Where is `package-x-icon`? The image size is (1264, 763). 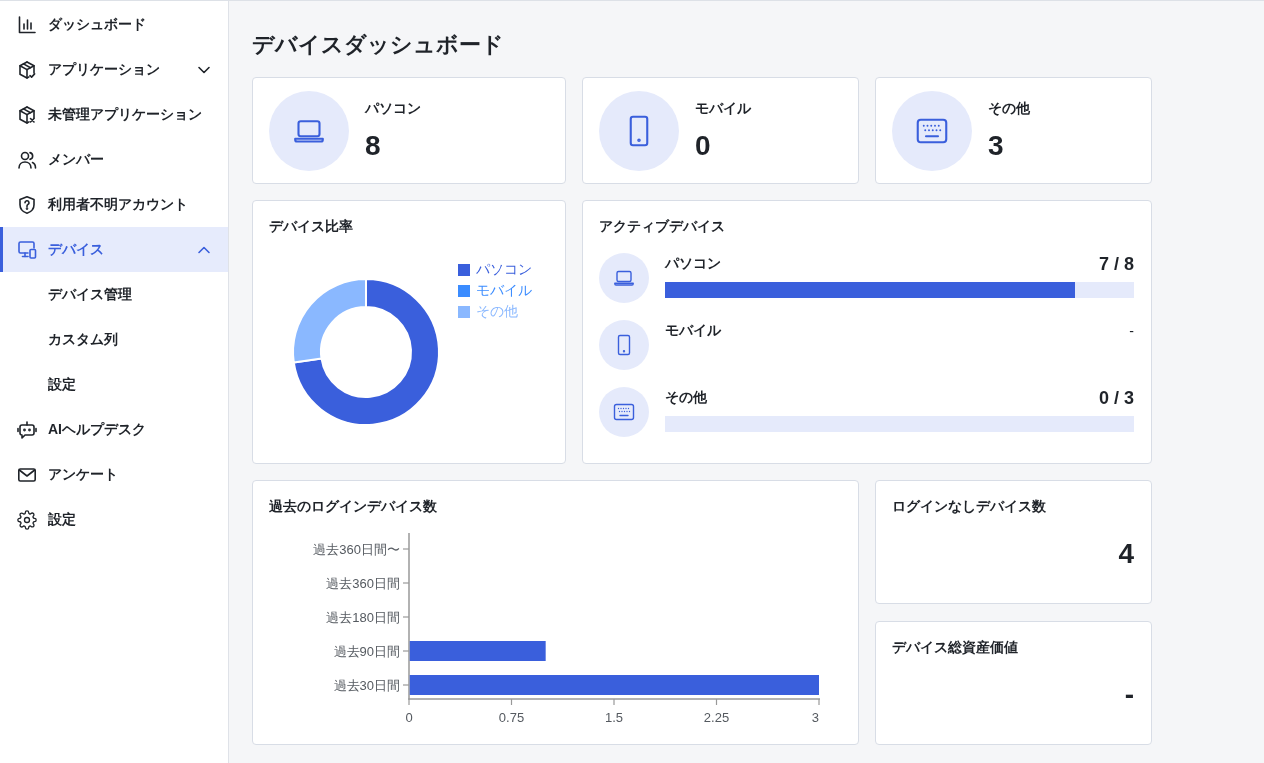 package-x-icon is located at coordinates (27, 114).